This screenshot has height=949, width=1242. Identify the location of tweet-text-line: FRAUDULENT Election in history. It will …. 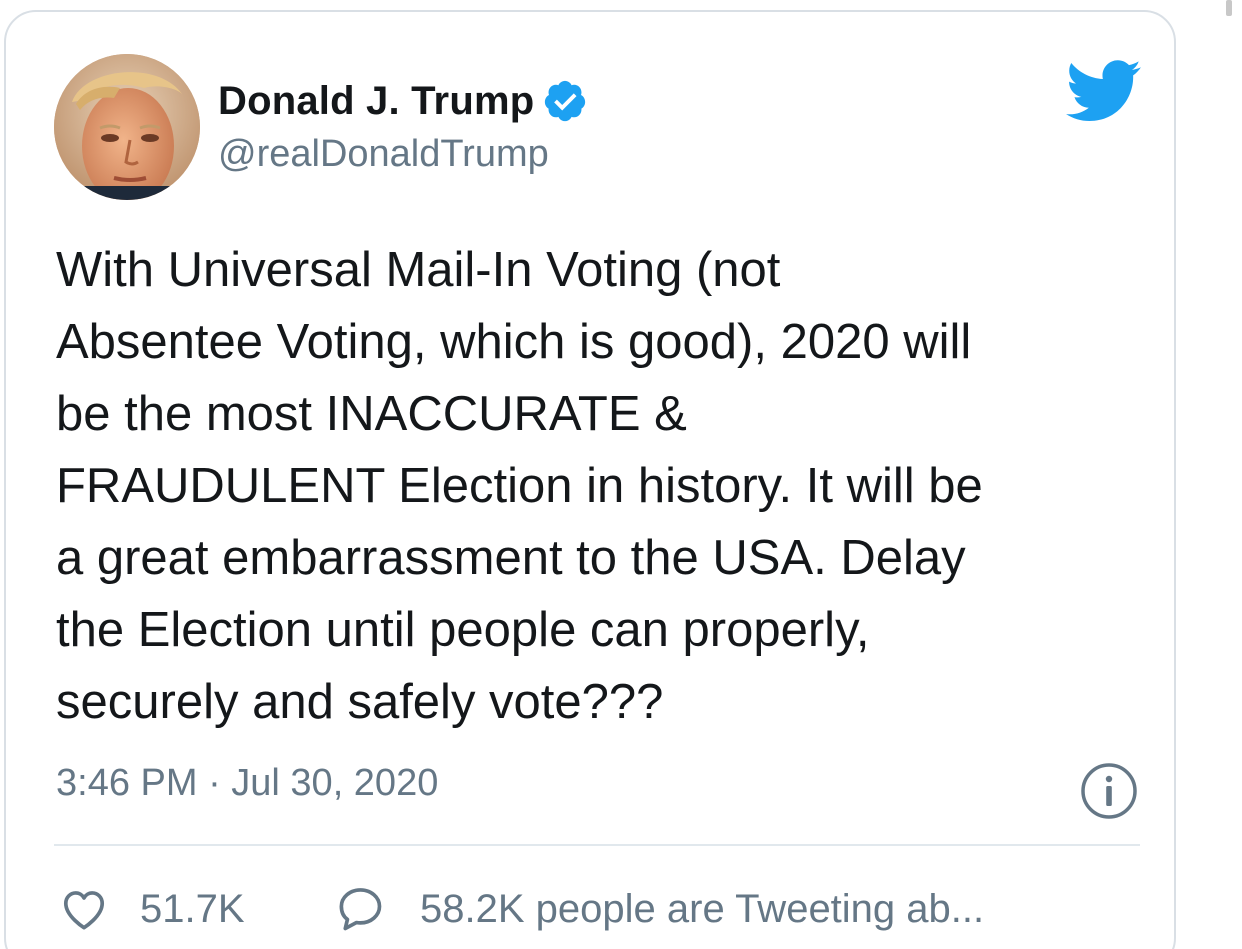
(519, 486).